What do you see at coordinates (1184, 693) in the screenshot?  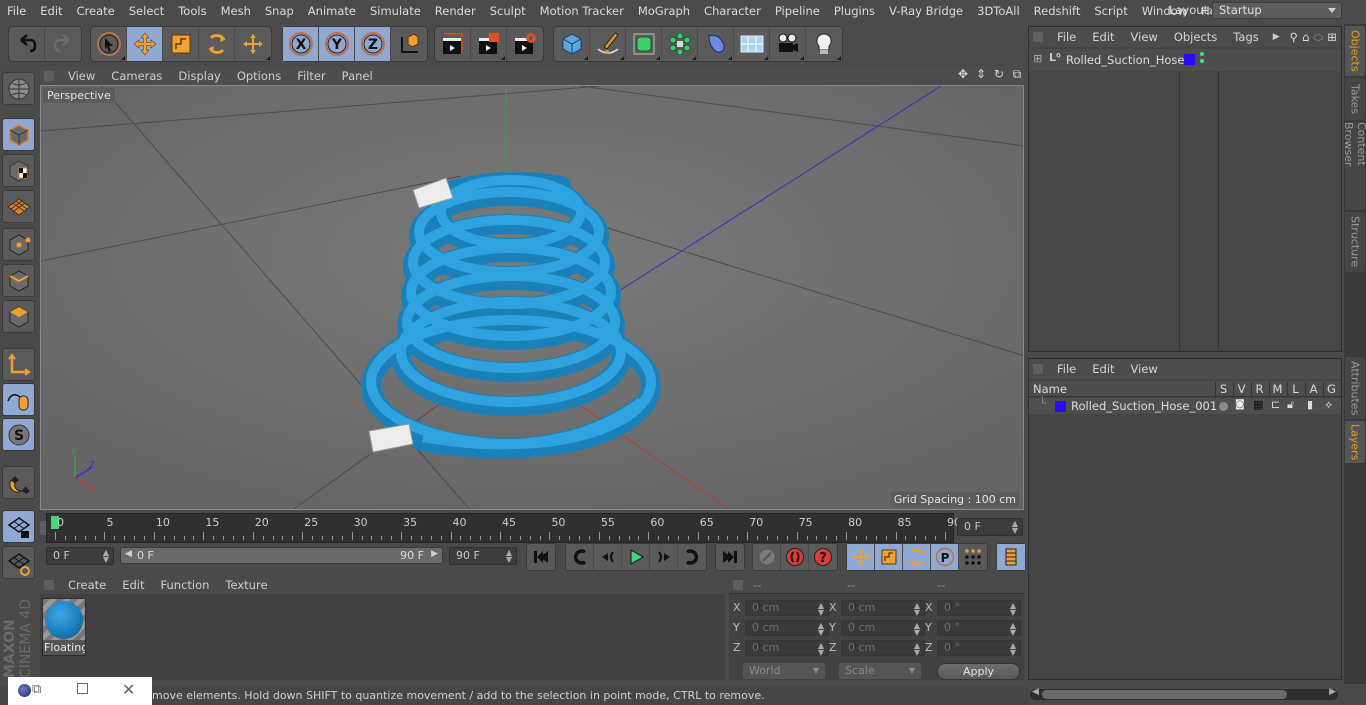 I see `horizontal-scrollbar: ◀ ▶` at bounding box center [1184, 693].